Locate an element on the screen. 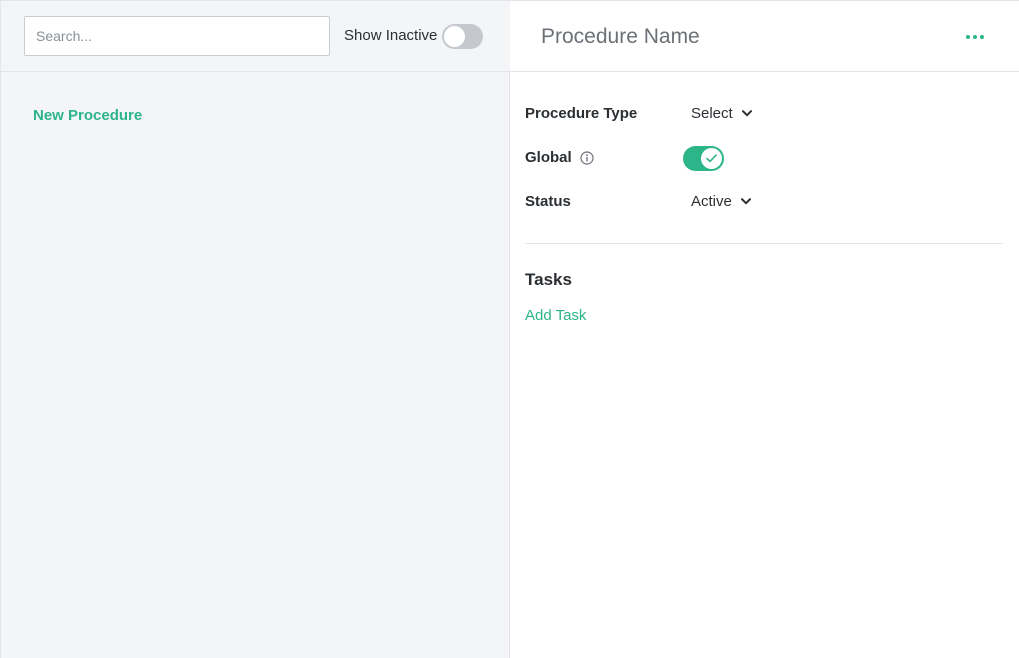 The image size is (1019, 658). global-label: Global is located at coordinates (548, 157).